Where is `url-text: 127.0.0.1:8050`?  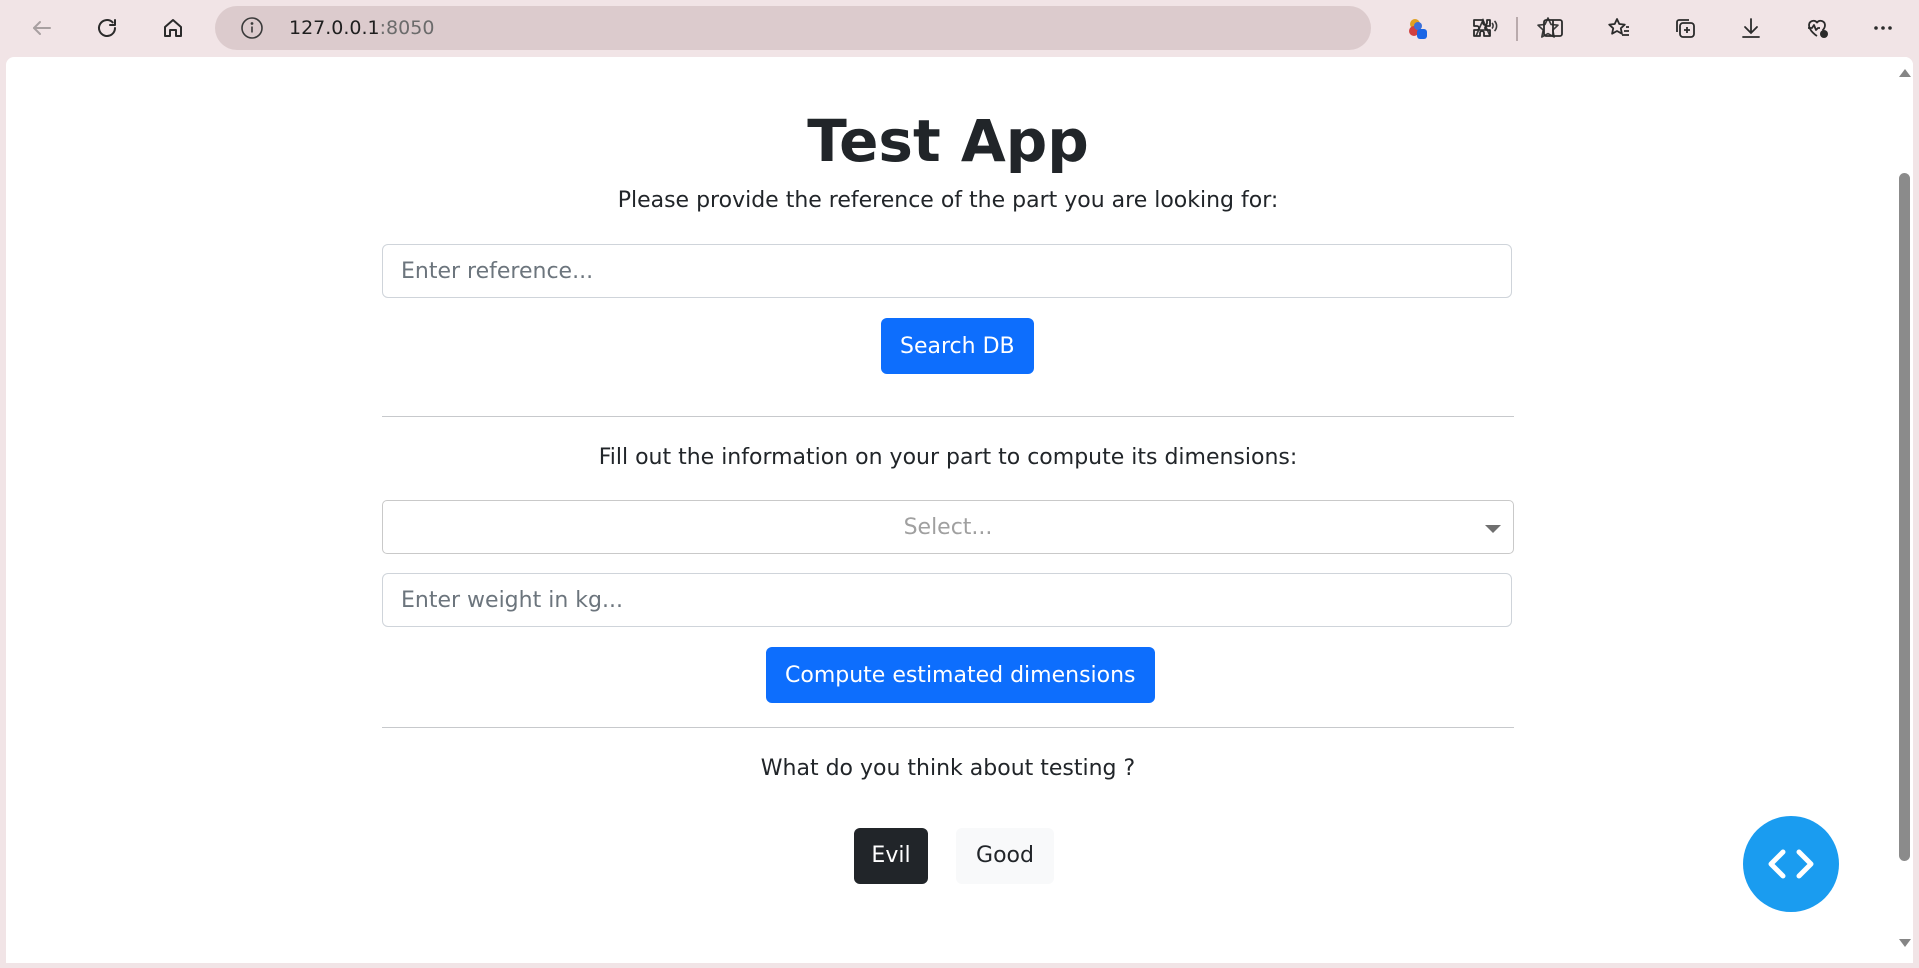 url-text: 127.0.0.1:8050 is located at coordinates (361, 28).